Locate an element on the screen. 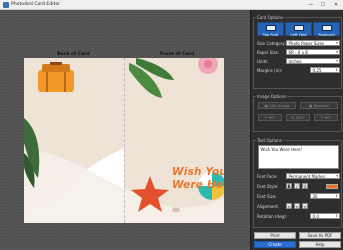 The height and width of the screenshot is (250, 343). window-title: Photo4ed Card Editor is located at coordinates (36, 4).